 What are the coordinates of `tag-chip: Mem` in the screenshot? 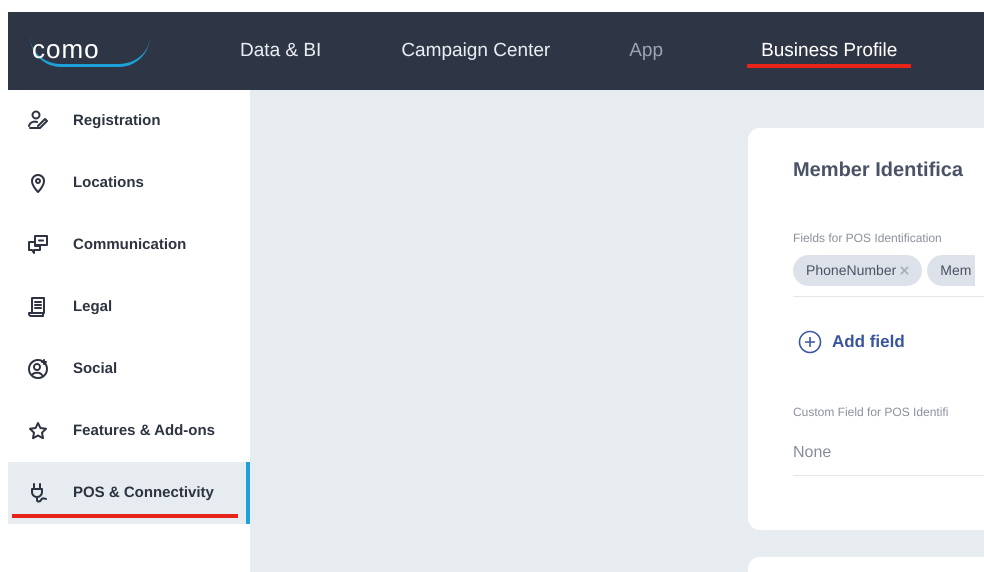 It's located at (951, 270).